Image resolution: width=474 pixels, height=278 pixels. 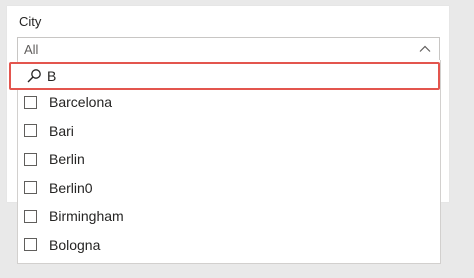 I want to click on search-box, so click(x=224, y=76).